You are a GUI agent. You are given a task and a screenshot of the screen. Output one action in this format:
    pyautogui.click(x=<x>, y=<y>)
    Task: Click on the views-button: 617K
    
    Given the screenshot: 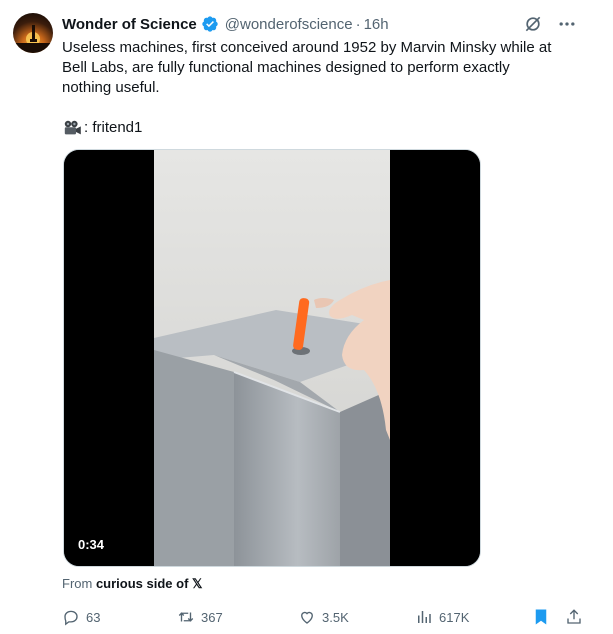 What is the action you would take?
    pyautogui.click(x=442, y=617)
    